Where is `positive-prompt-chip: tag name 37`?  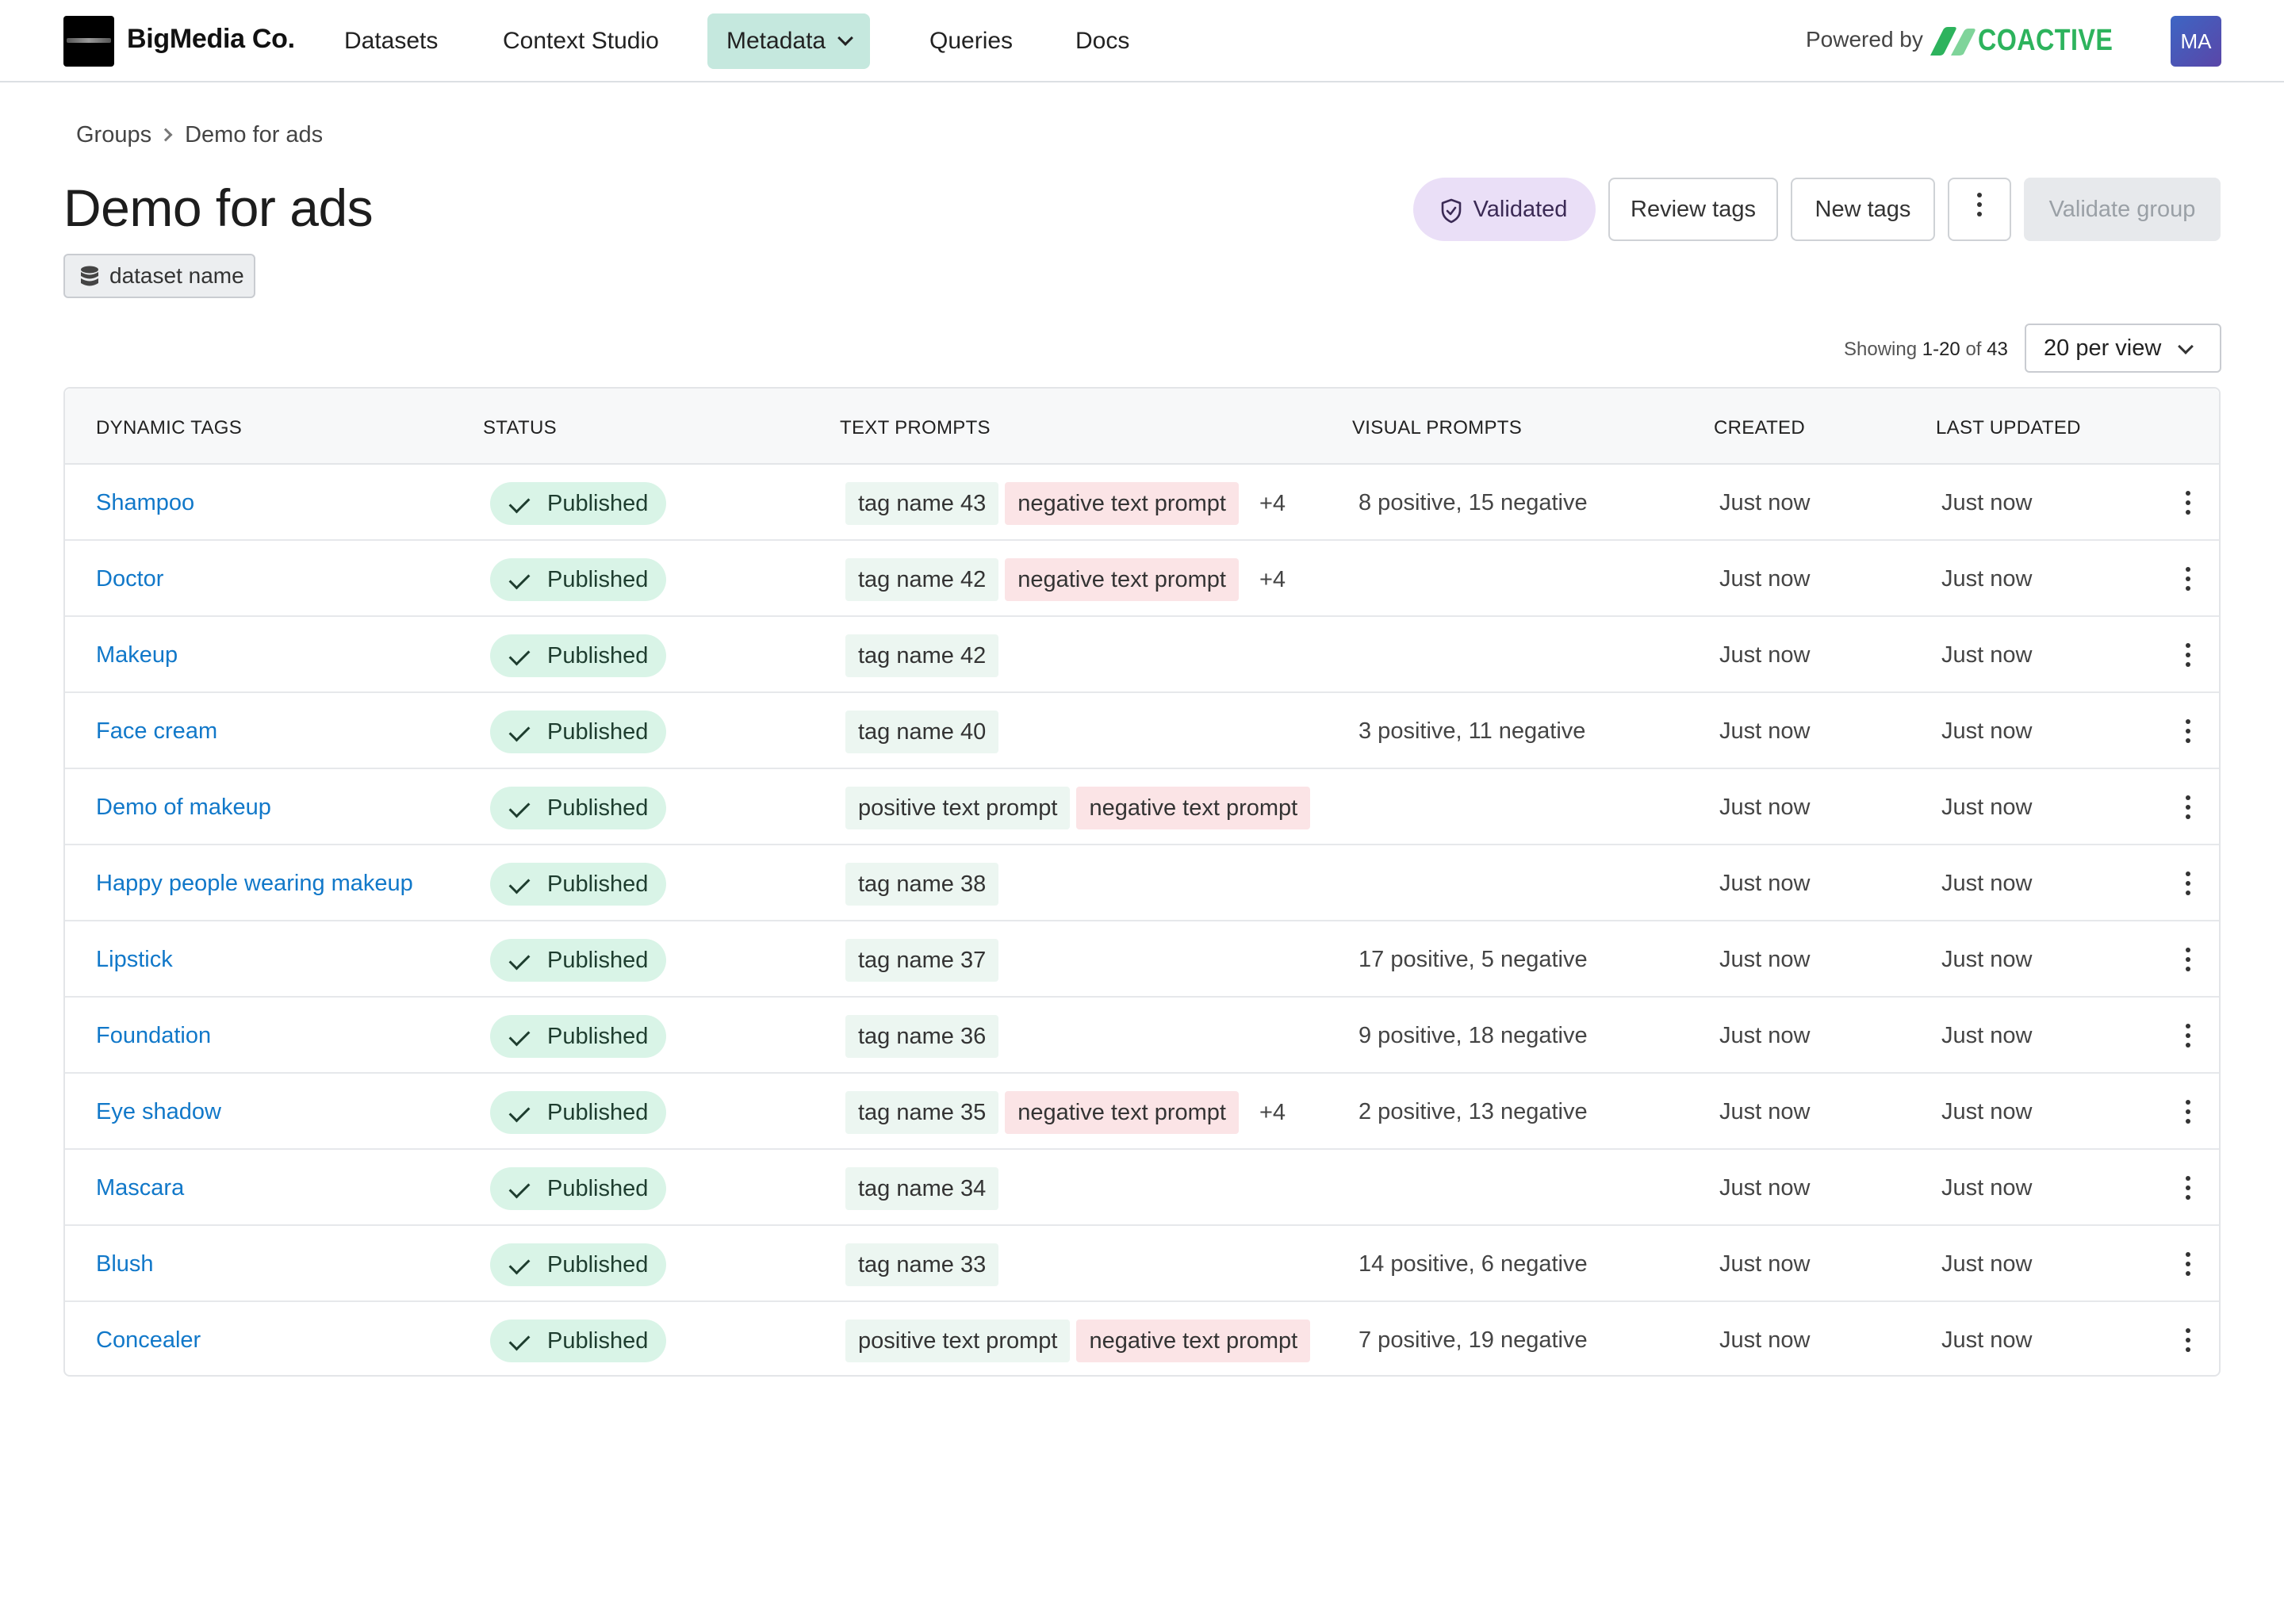
positive-prompt-chip: tag name 37 is located at coordinates (922, 961).